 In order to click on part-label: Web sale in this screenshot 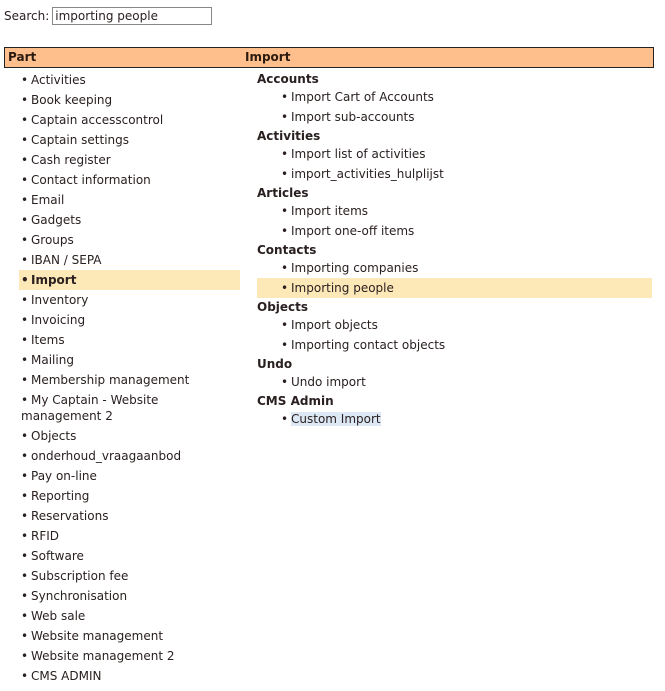, I will do `click(58, 616)`.